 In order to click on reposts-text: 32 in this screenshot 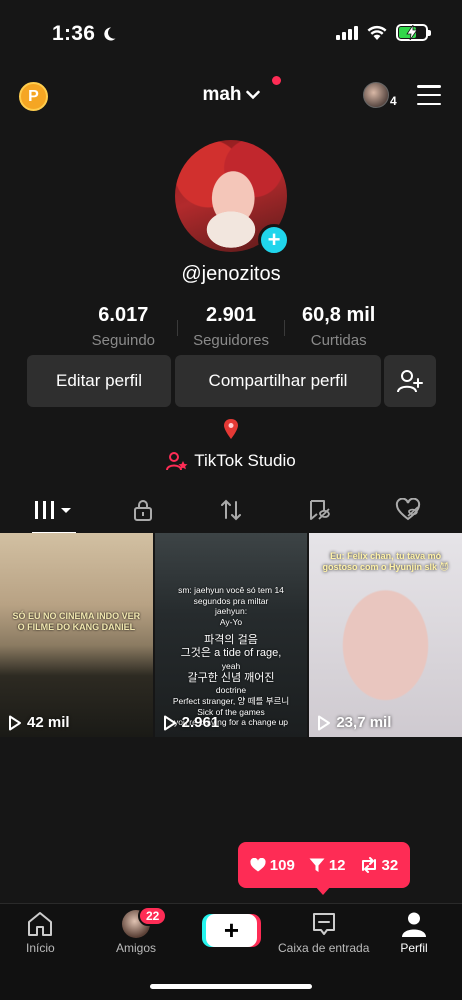, I will do `click(390, 865)`.